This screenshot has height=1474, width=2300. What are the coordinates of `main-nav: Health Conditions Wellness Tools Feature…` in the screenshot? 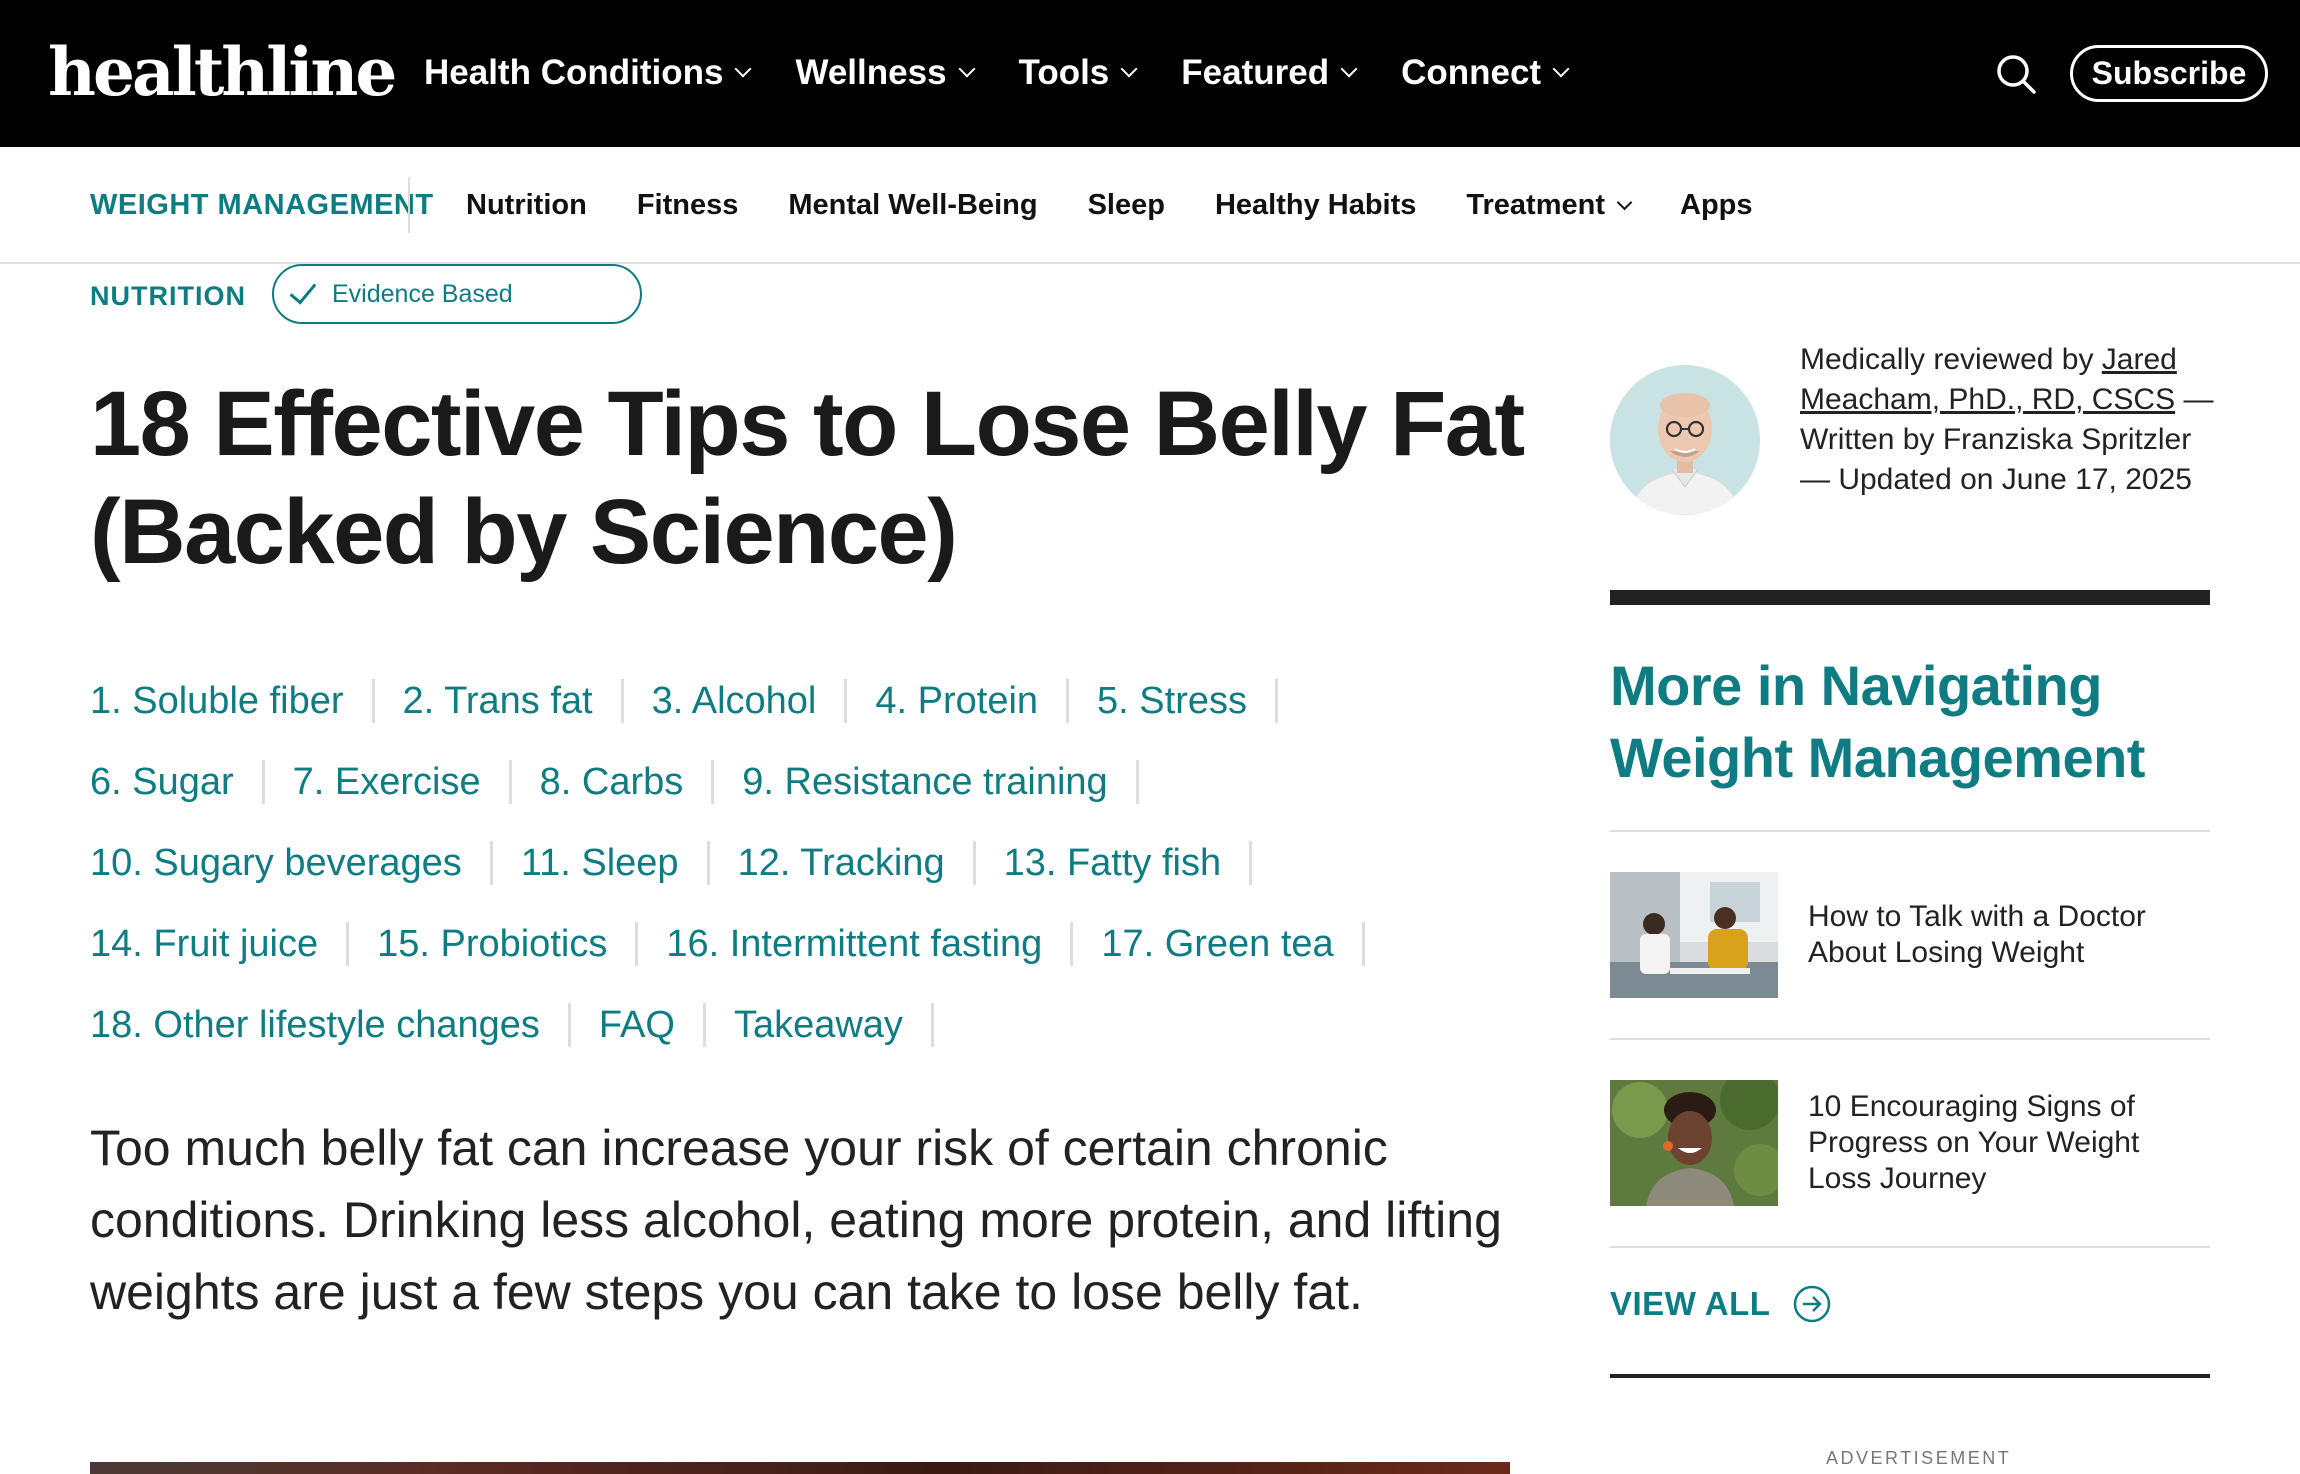 It's located at (1018, 73).